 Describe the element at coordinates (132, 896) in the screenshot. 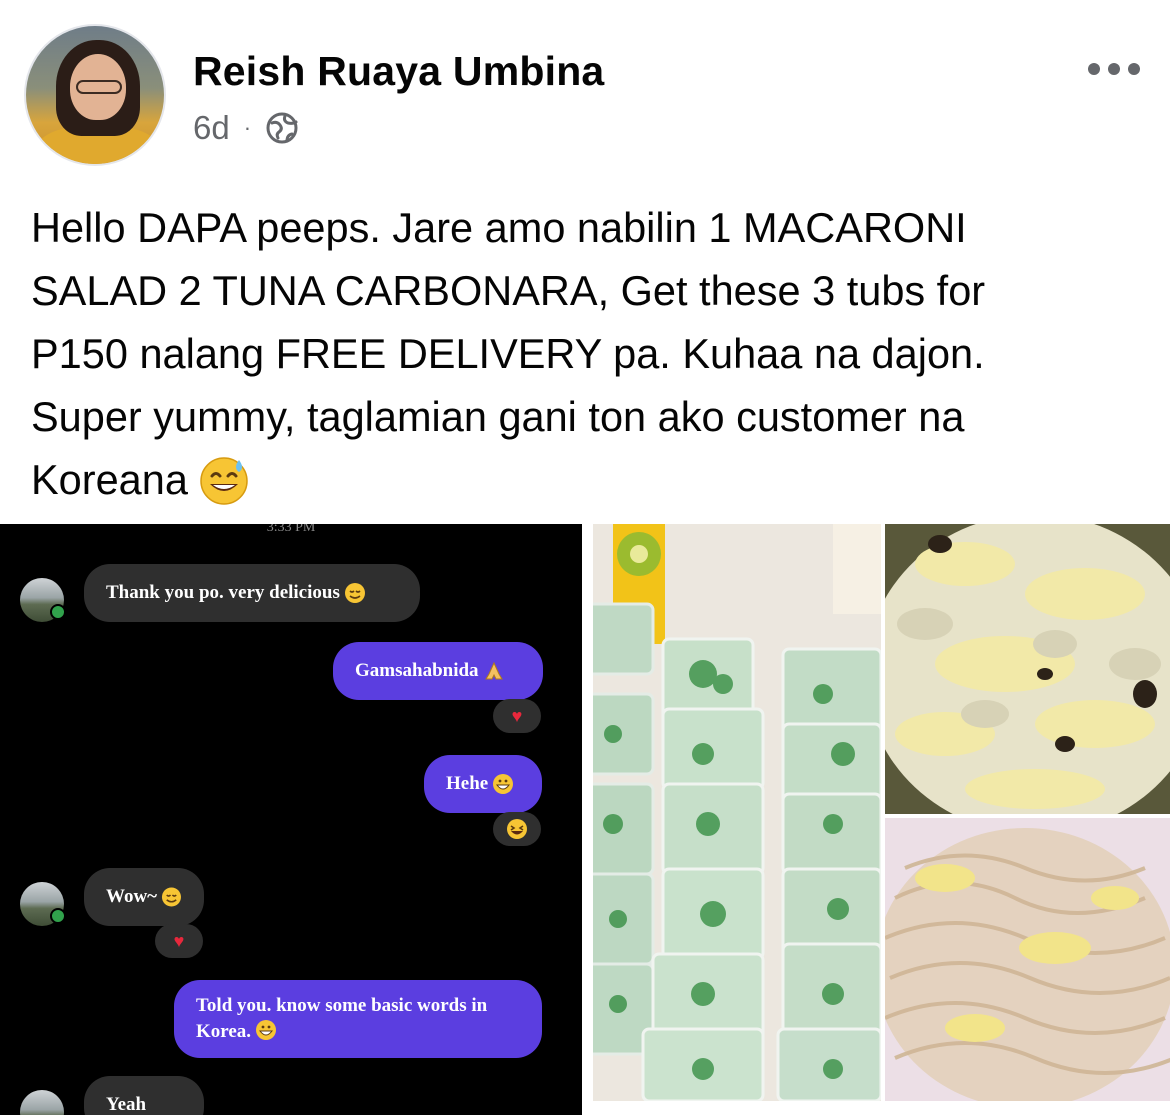

I see `message-text: Wow~` at that location.